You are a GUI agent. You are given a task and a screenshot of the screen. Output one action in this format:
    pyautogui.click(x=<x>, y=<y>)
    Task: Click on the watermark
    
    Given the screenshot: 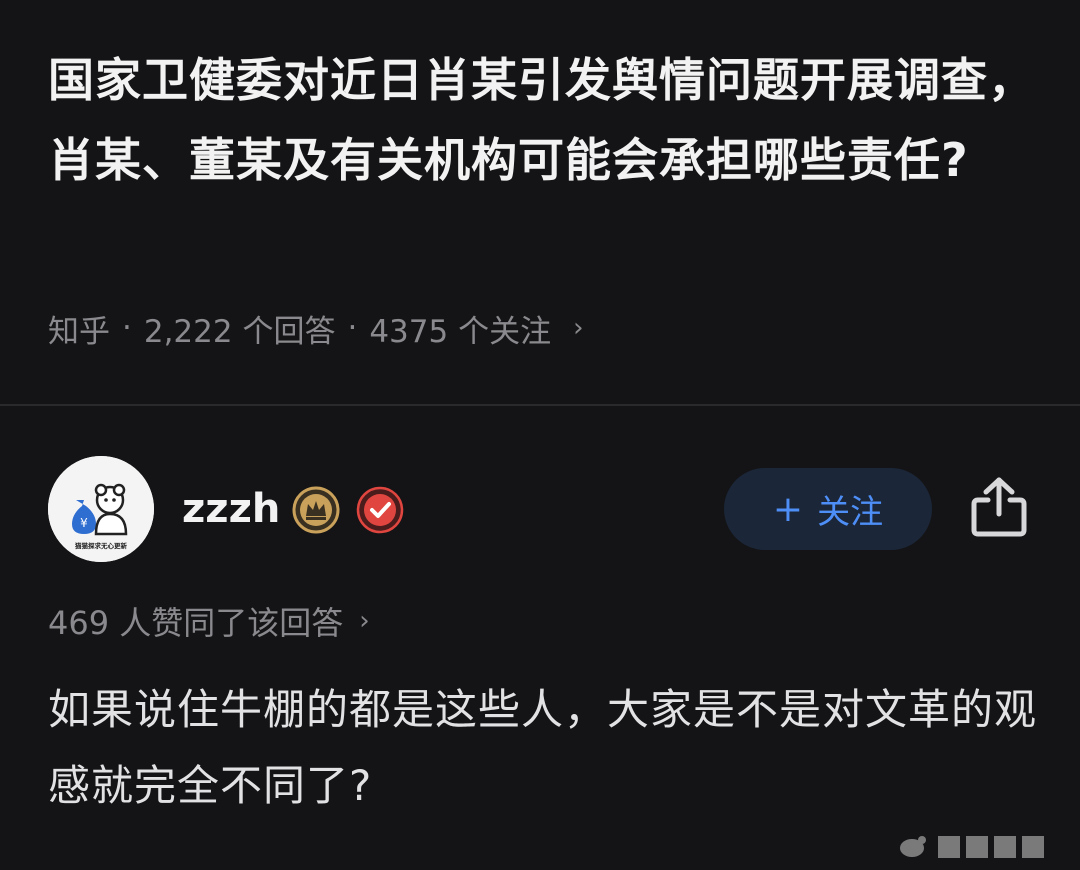 What is the action you would take?
    pyautogui.click(x=982, y=845)
    